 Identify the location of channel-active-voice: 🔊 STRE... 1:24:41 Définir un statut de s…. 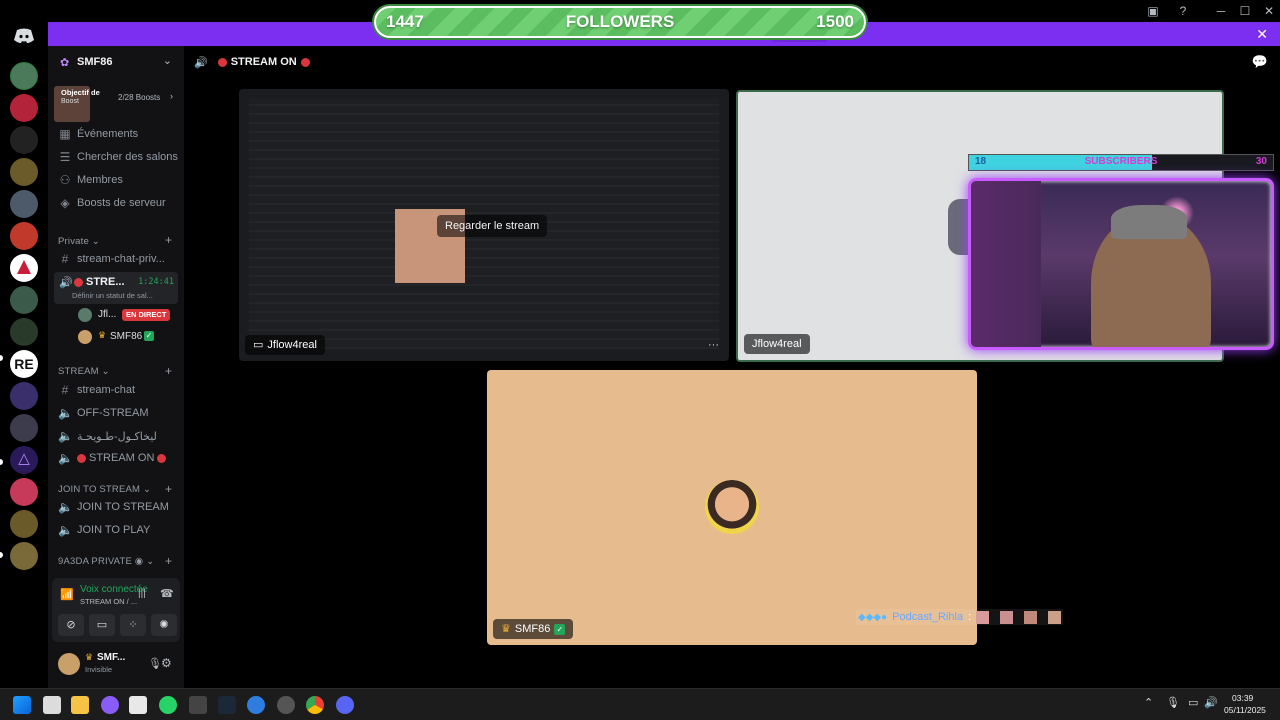
(116, 288).